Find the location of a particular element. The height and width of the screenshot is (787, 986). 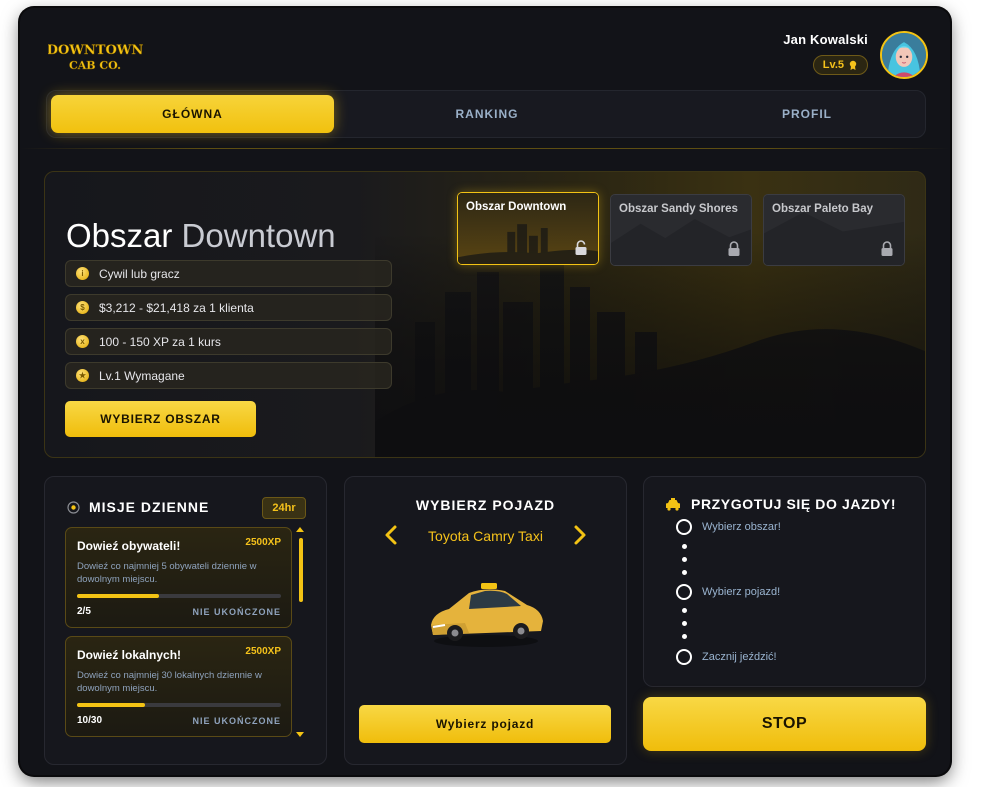

tab-ranking: RANKING is located at coordinates (487, 114).